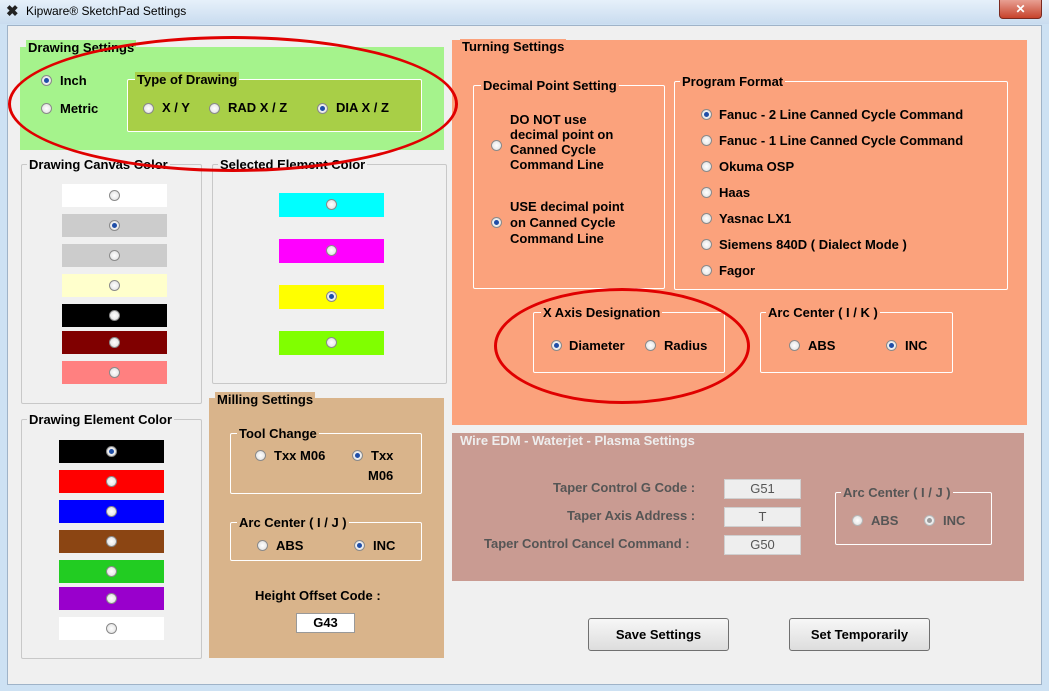 This screenshot has width=1049, height=691. Describe the element at coordinates (260, 455) in the screenshot. I see `tool-change-txx-m06-radio` at that location.